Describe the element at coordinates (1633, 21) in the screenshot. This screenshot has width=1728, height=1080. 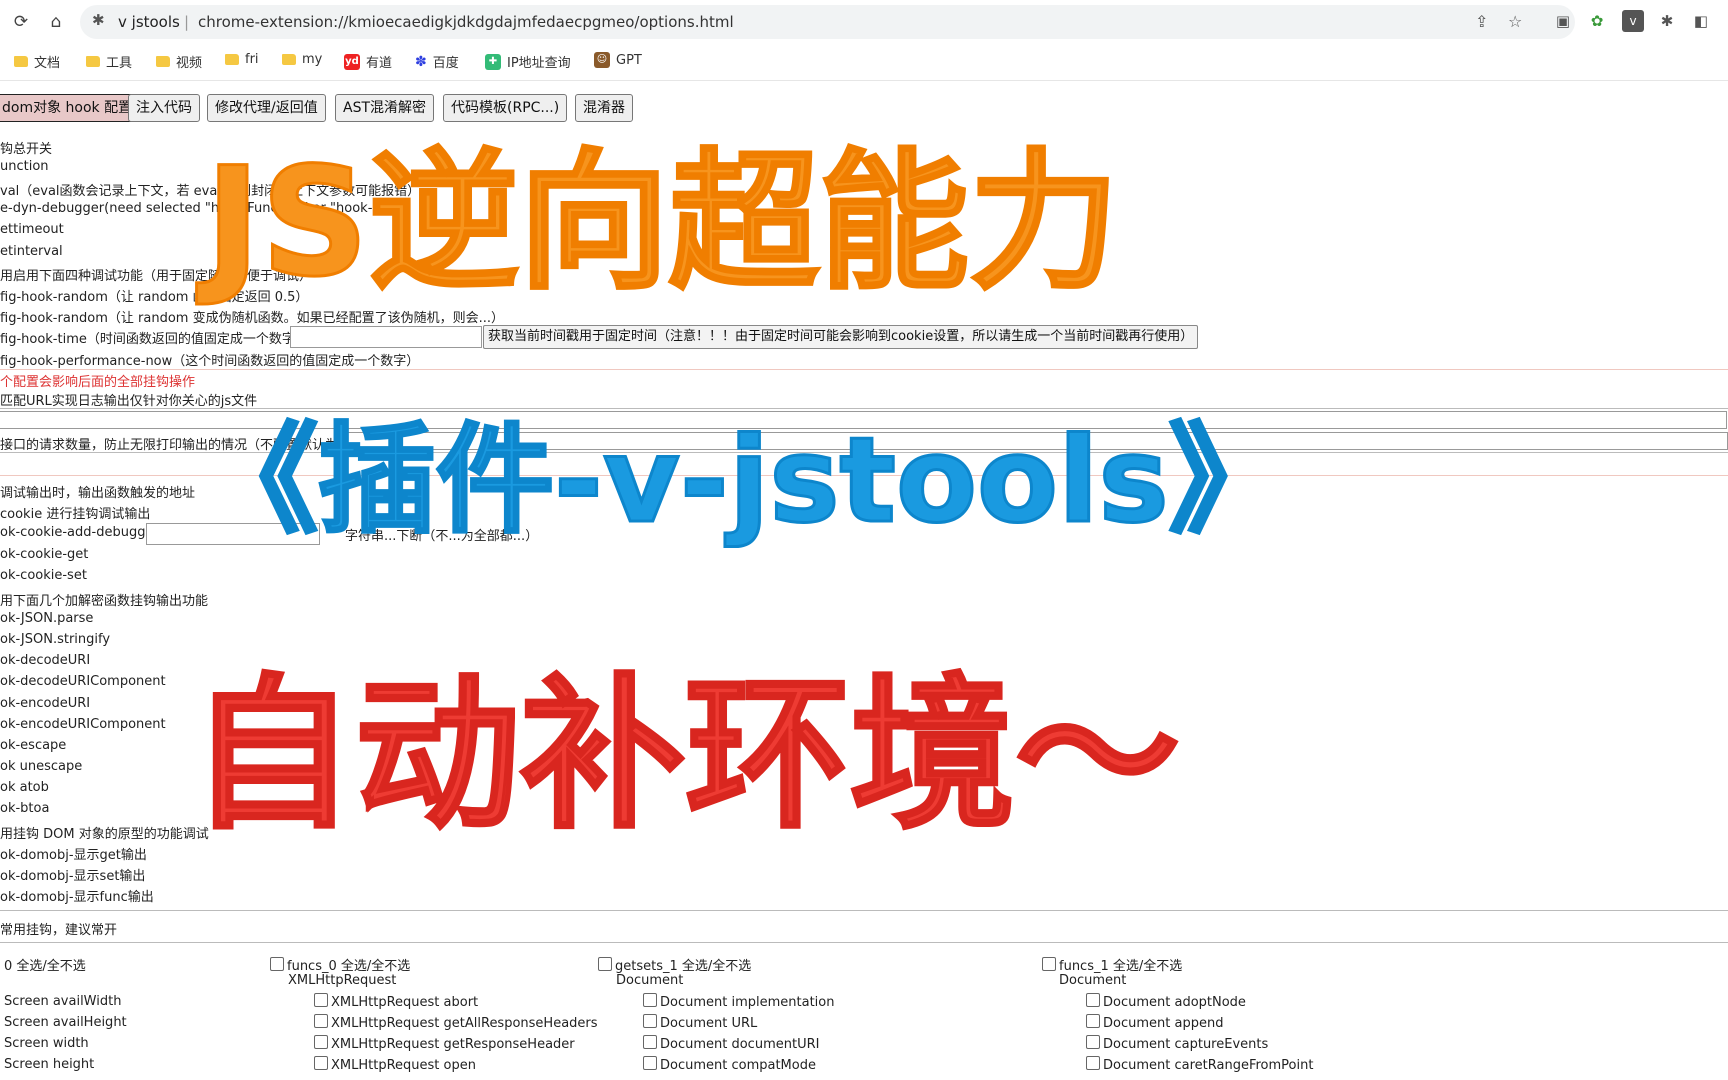
I see `vjstools-extension-icon: v` at that location.